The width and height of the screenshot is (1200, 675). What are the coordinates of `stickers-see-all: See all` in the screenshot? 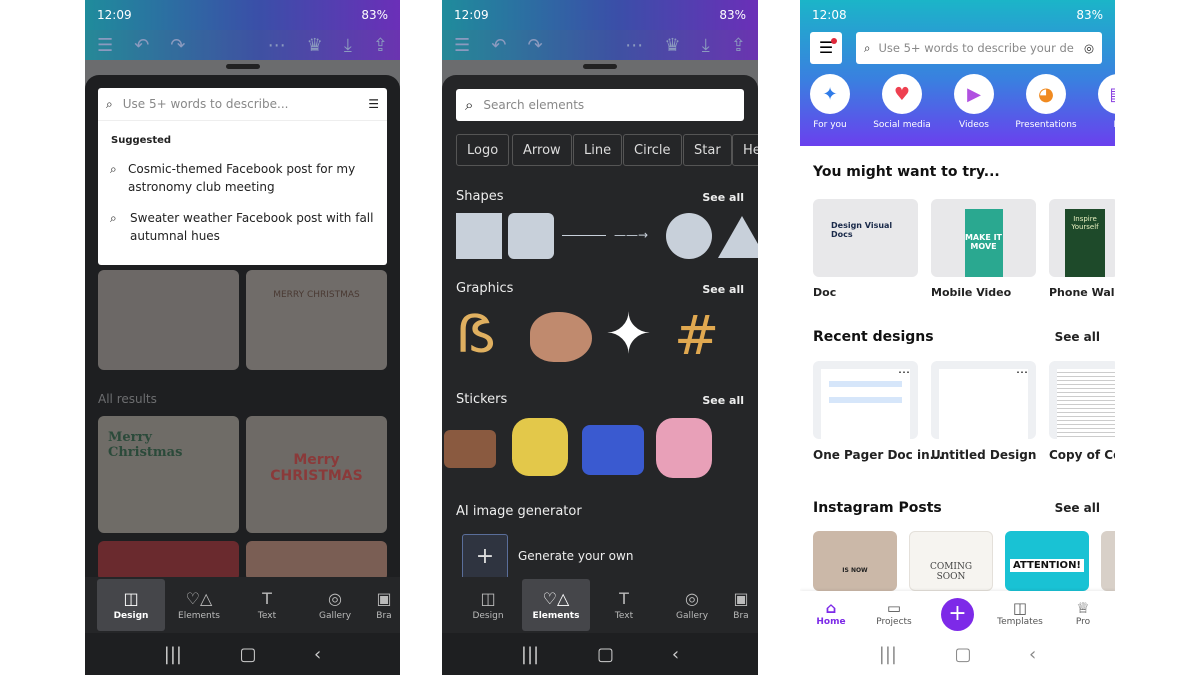 It's located at (723, 400).